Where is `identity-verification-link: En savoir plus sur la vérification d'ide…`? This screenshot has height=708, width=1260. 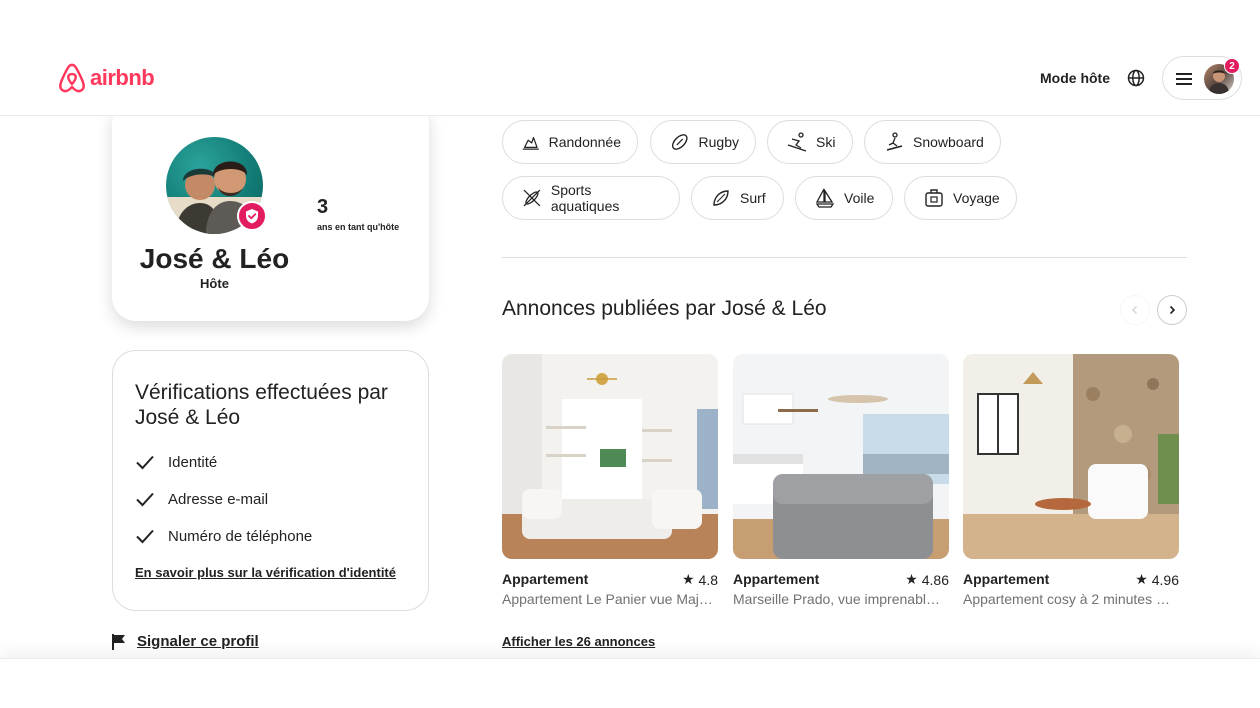 identity-verification-link: En savoir plus sur la vérification d'ide… is located at coordinates (265, 572).